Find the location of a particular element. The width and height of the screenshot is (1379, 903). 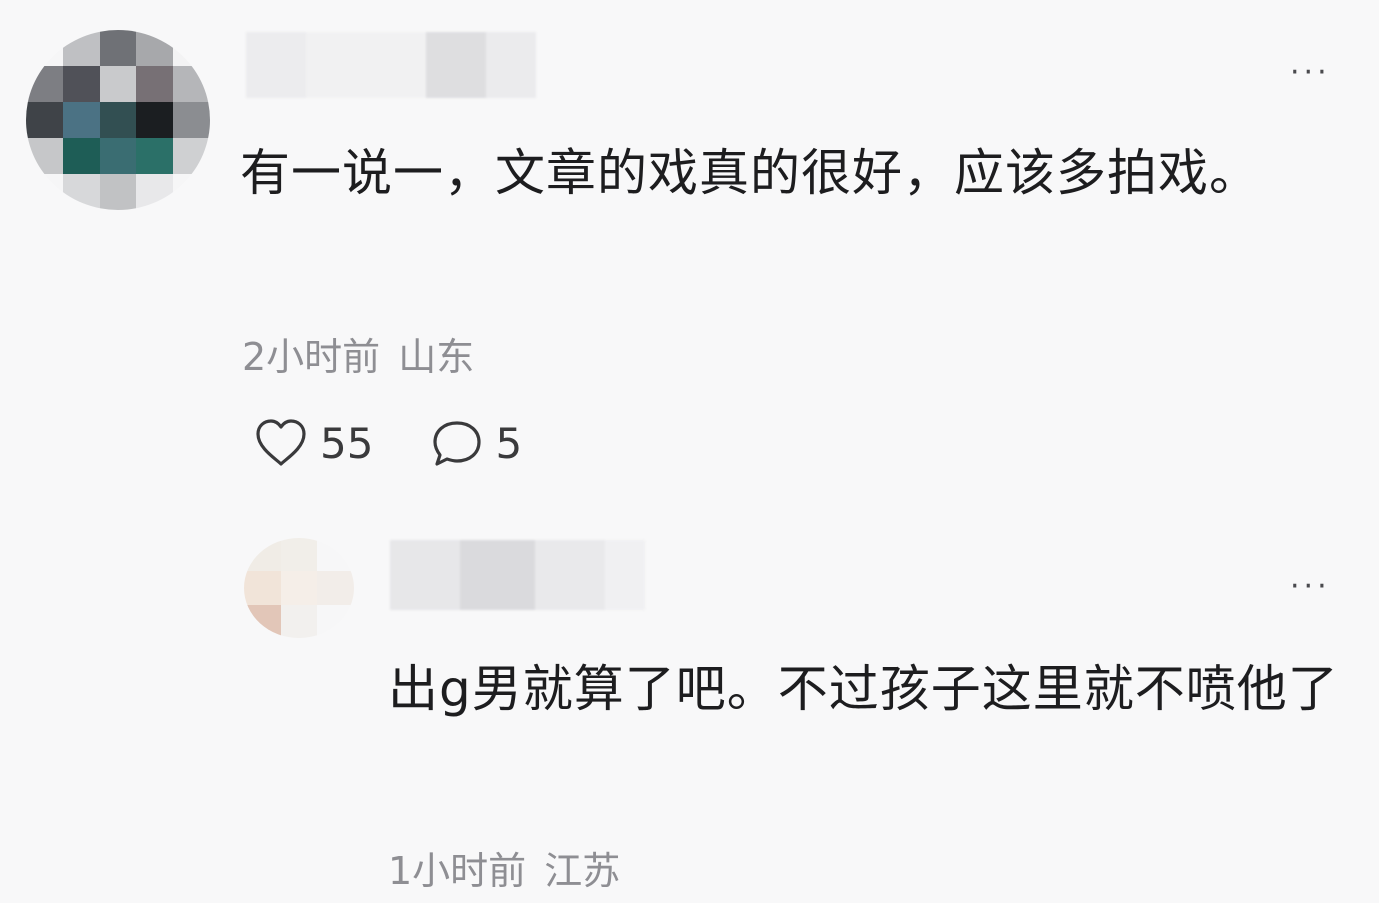

avatar-pixelated is located at coordinates (118, 120).